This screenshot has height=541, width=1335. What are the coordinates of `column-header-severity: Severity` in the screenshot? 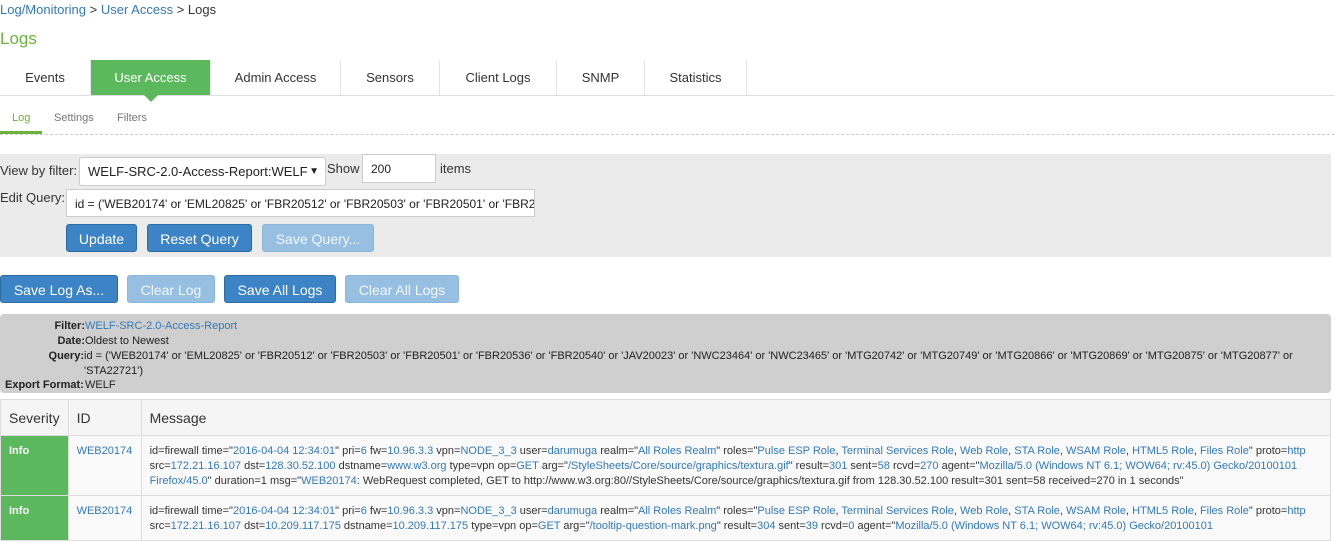 It's located at (34, 417).